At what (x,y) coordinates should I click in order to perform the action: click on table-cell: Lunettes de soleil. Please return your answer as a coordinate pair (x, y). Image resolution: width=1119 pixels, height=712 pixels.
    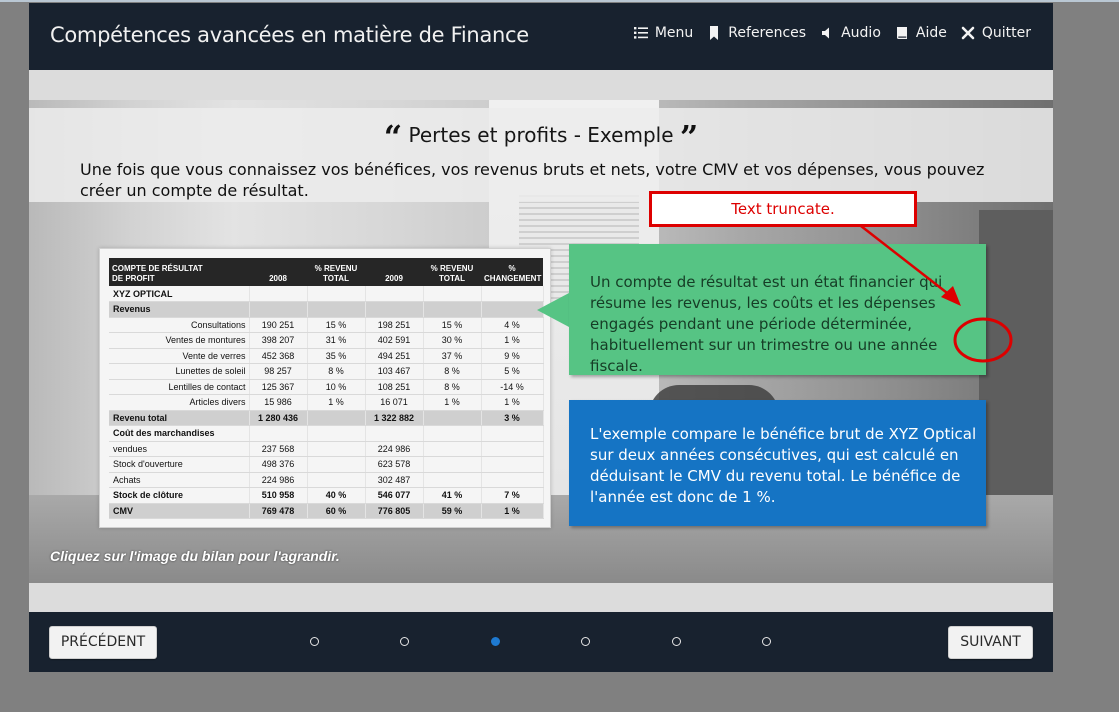
    Looking at the image, I should click on (179, 371).